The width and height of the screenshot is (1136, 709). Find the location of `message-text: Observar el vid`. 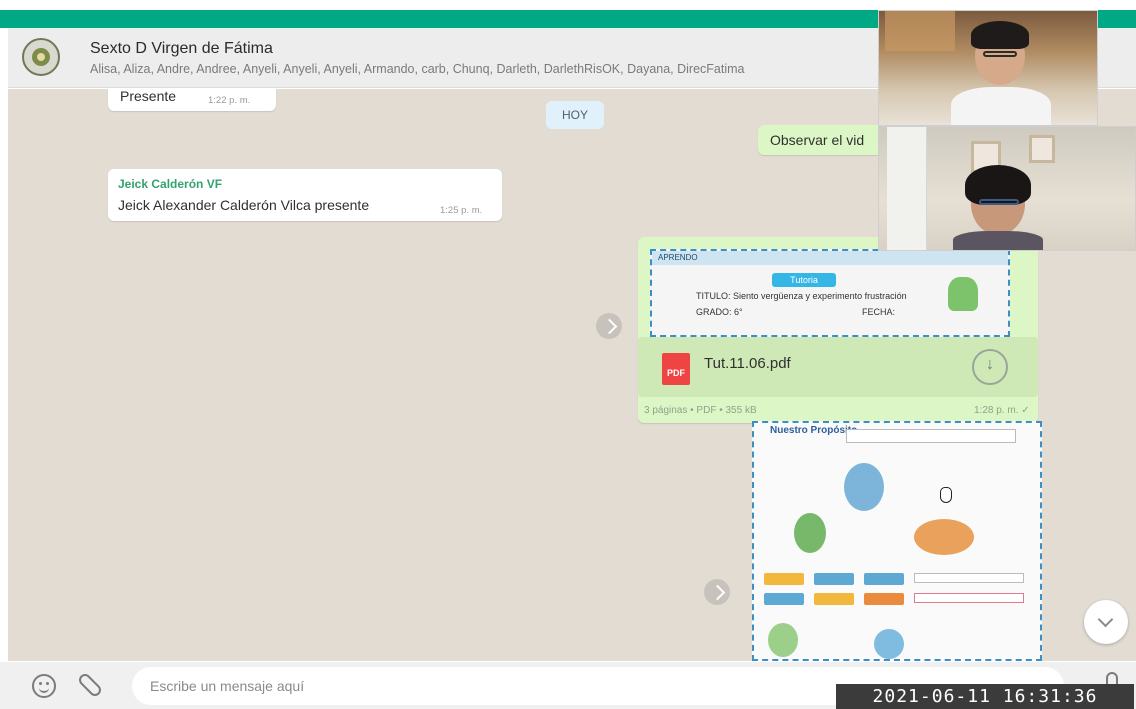

message-text: Observar el vid is located at coordinates (817, 140).